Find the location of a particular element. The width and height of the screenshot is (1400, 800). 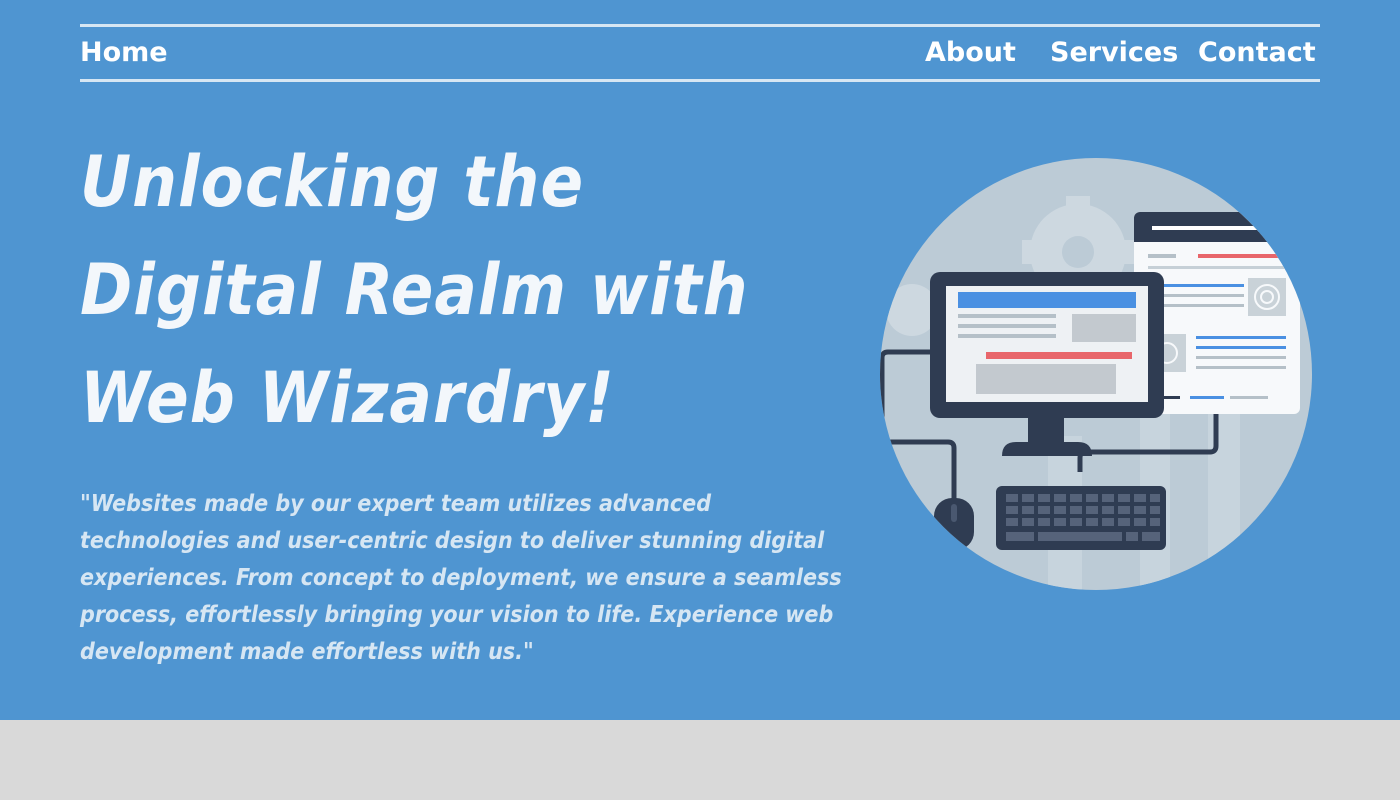

nav-home-link: Home is located at coordinates (124, 53).